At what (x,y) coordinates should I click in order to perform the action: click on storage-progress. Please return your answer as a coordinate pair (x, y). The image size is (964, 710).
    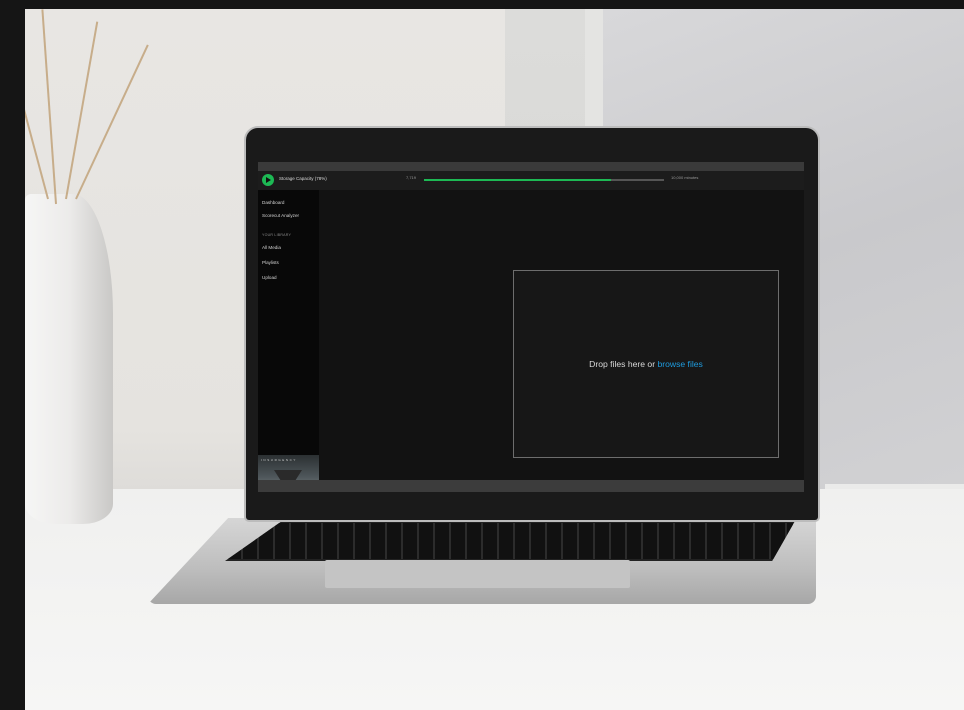
    Looking at the image, I should click on (544, 180).